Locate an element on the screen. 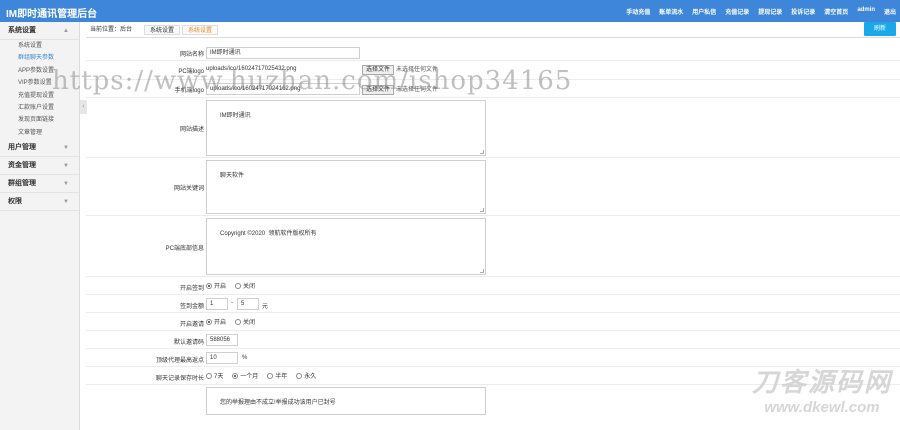  site-logo-watermark: 刀客源码网 www.dkewl.com is located at coordinates (822, 389).